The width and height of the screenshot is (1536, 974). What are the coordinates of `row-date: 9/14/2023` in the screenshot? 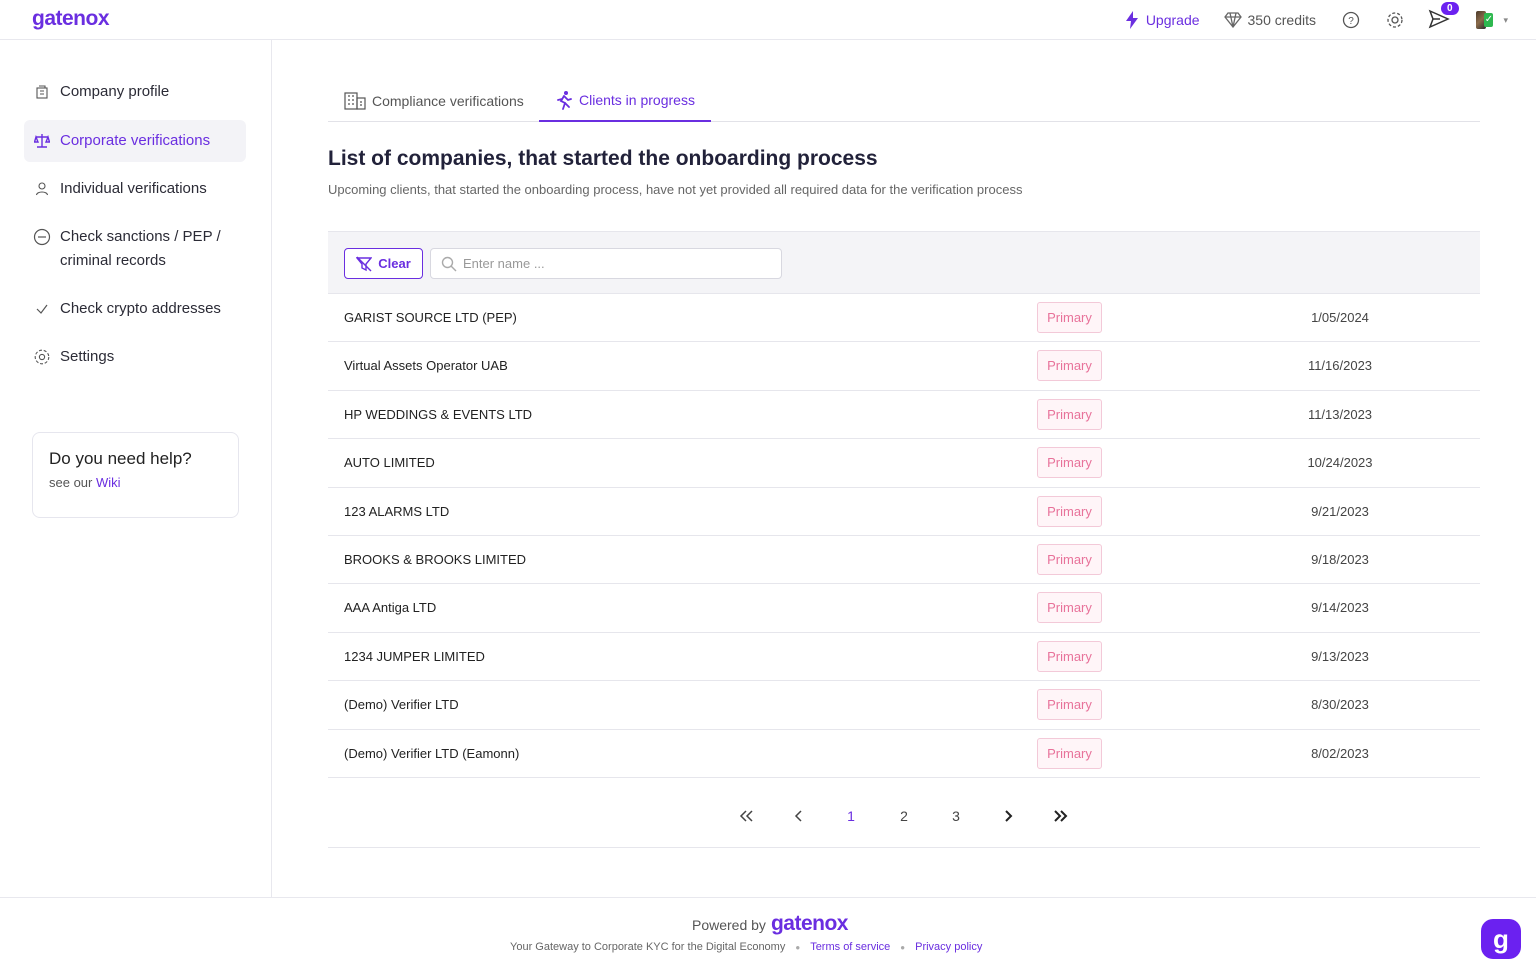 It's located at (1340, 608).